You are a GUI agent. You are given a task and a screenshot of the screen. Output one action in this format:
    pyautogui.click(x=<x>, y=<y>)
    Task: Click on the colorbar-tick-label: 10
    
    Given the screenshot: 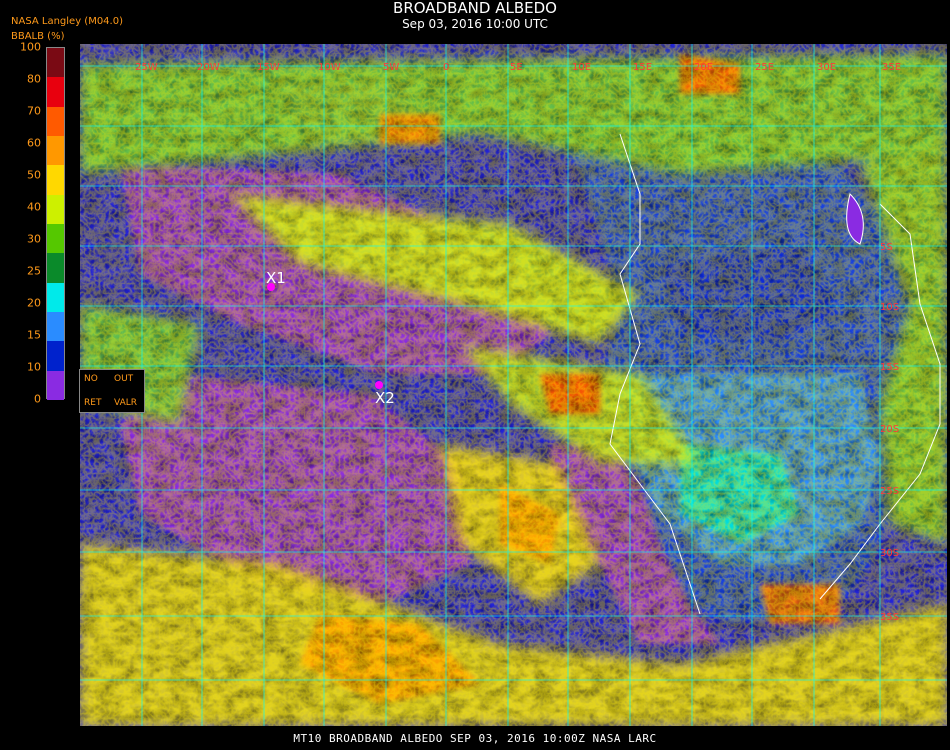 What is the action you would take?
    pyautogui.click(x=34, y=367)
    